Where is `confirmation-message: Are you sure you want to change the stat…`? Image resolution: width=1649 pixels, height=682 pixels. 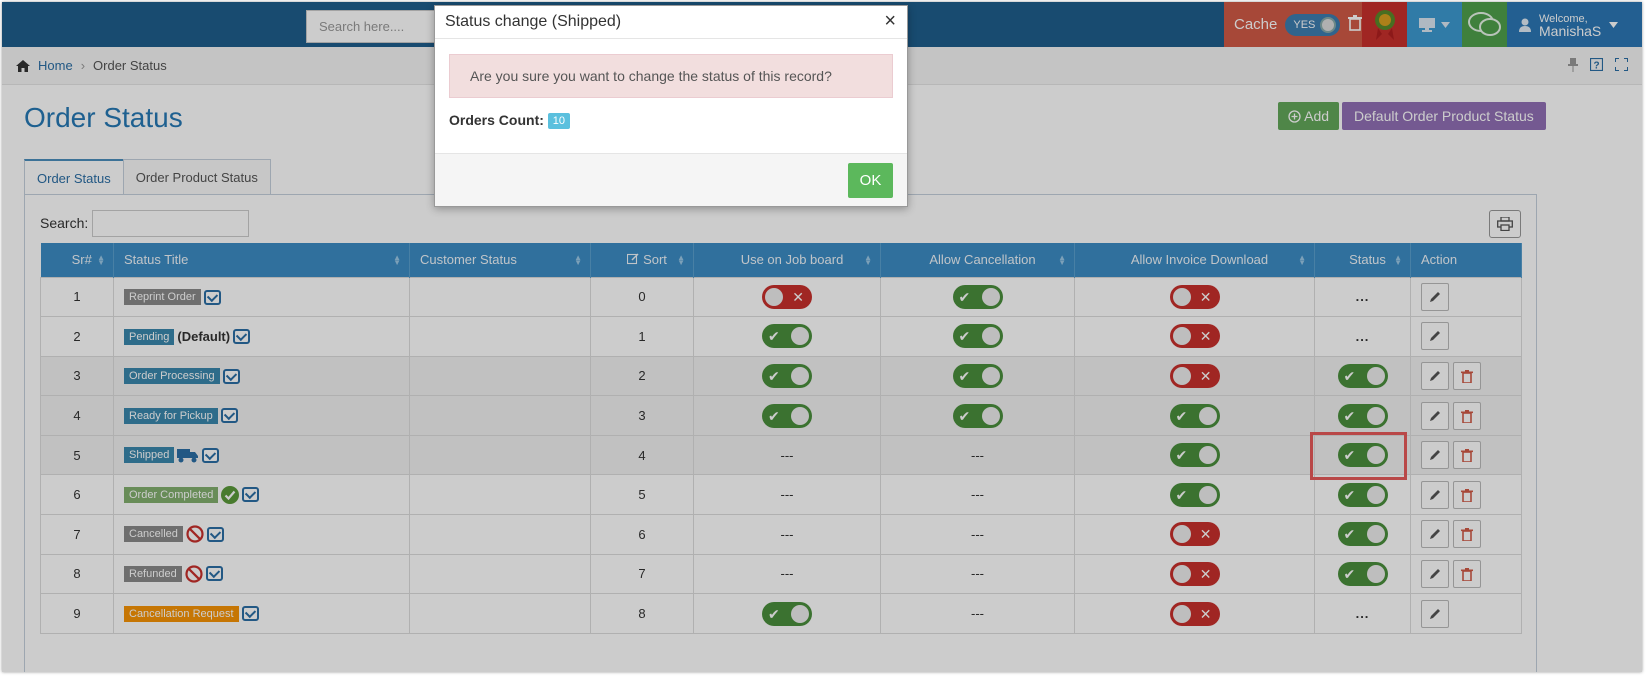 confirmation-message: Are you sure you want to change the stat… is located at coordinates (671, 76).